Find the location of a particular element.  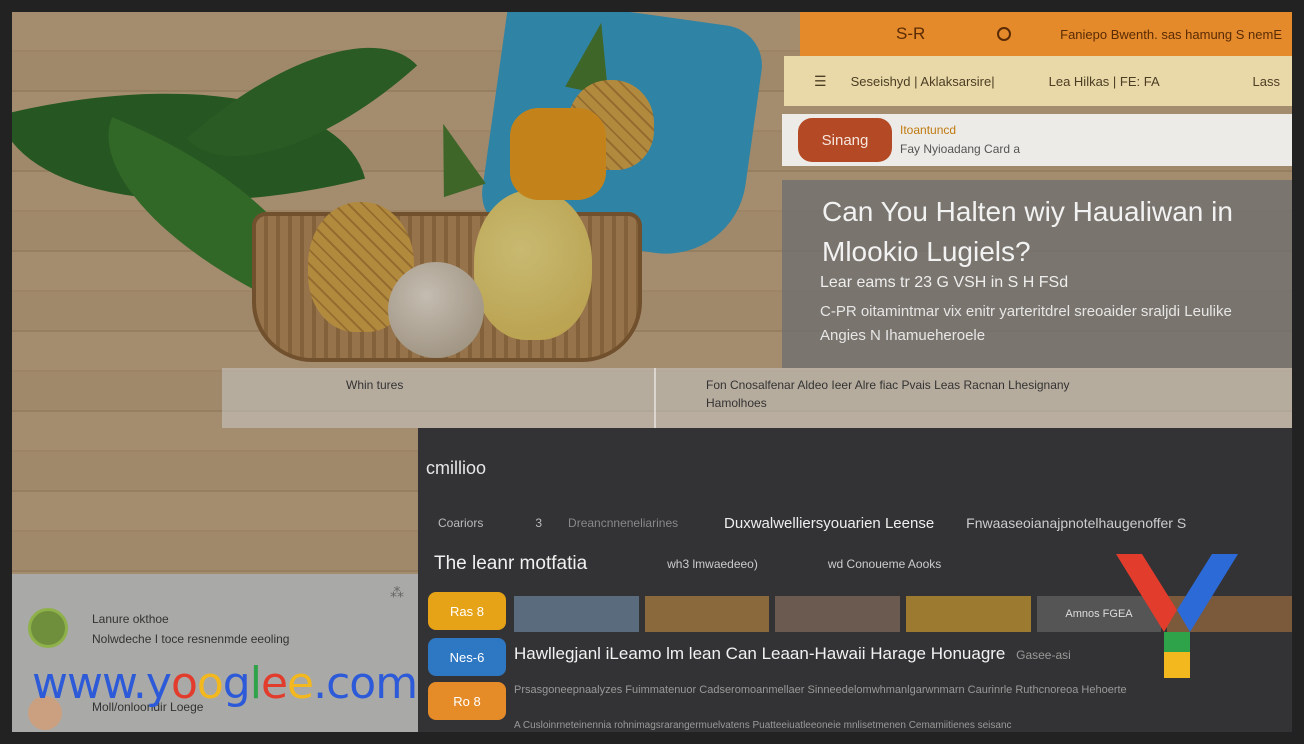

badge-yellow: Ras 8 is located at coordinates (467, 611).